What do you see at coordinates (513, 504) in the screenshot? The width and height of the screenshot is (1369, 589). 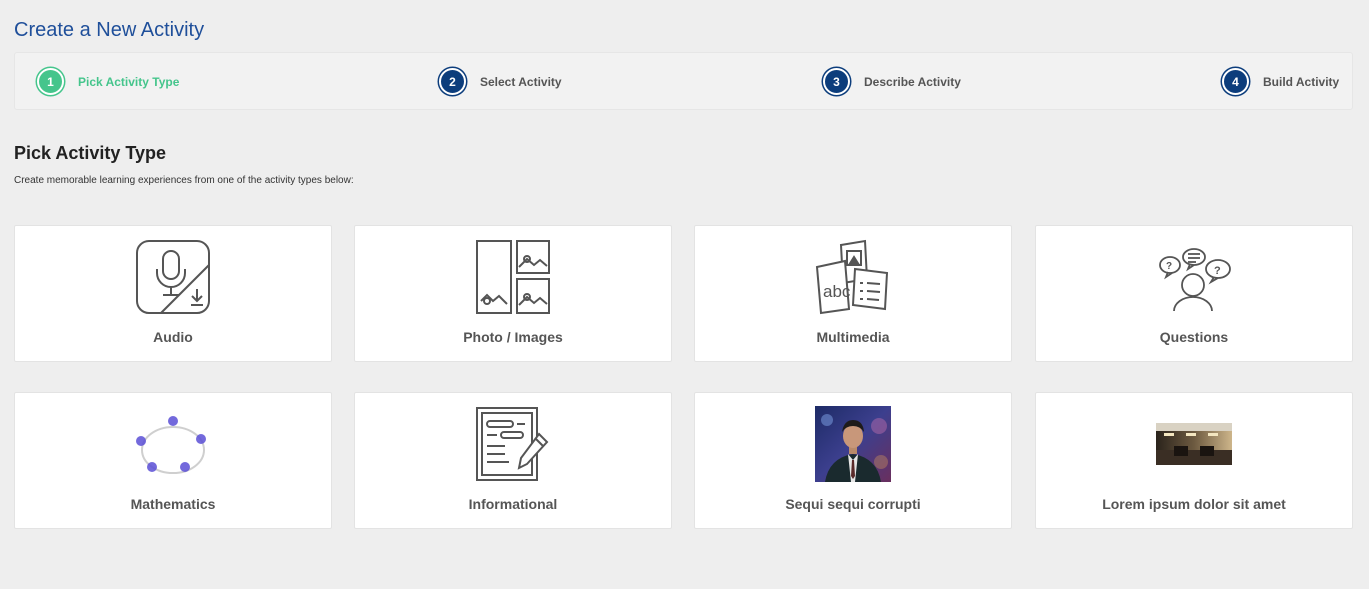 I see `card-label: Informational` at bounding box center [513, 504].